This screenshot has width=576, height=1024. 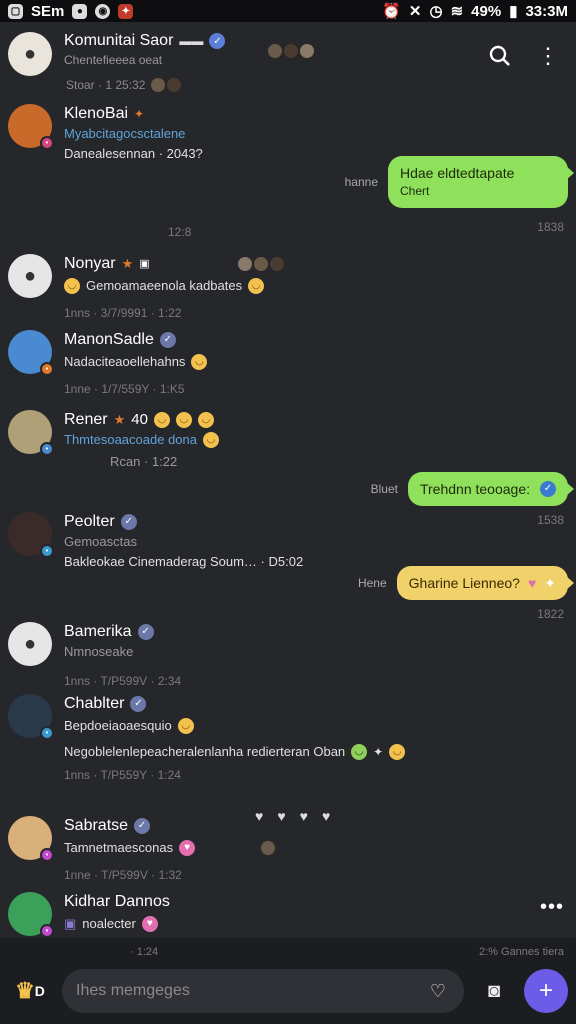 I want to click on trophy-button: ♛ D, so click(x=30, y=991).